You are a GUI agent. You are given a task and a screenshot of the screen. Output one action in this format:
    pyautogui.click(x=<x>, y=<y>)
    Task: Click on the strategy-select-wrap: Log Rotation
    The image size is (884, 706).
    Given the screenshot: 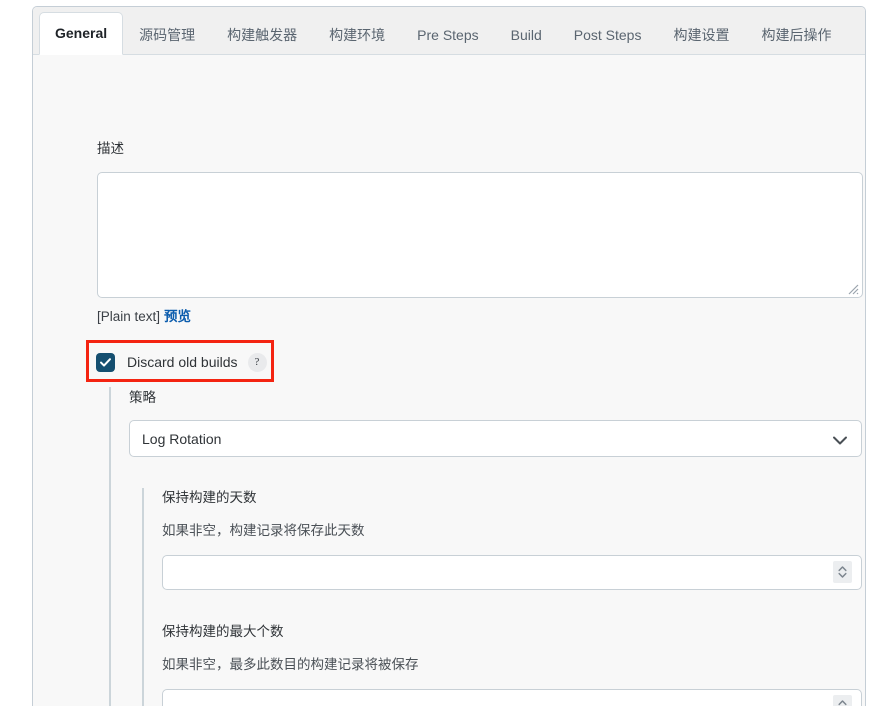 What is the action you would take?
    pyautogui.click(x=495, y=438)
    